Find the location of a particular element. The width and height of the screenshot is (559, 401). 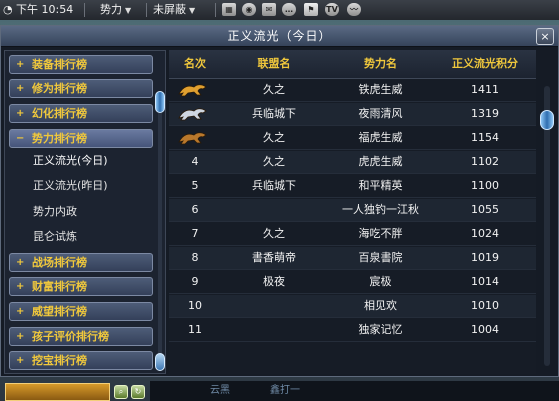

table-row: 久之 福虎生威 1154 is located at coordinates (352, 138).